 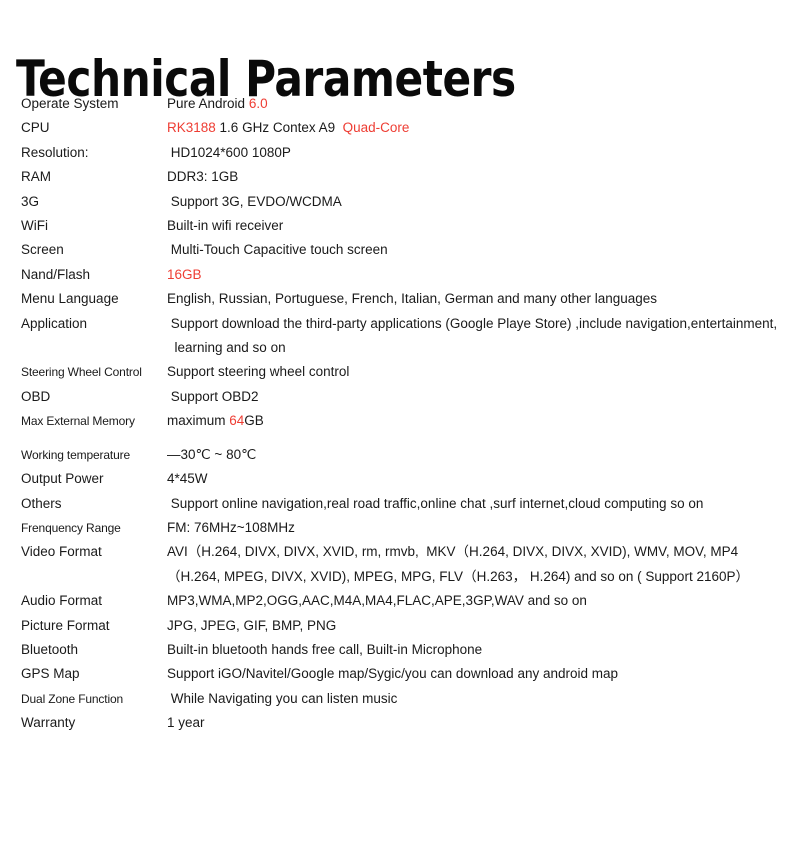 I want to click on spec-row: Working temperature —30℃ ~ 80℃, so click(x=402, y=450).